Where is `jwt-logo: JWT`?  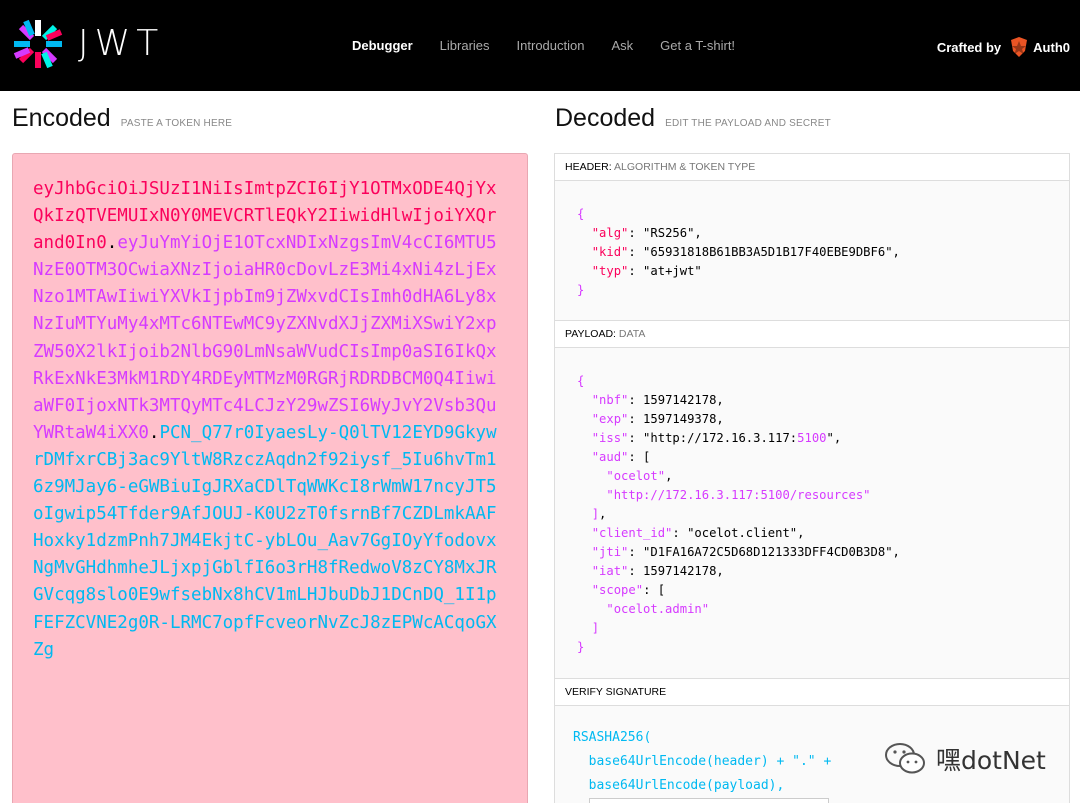 jwt-logo: JWT is located at coordinates (88, 44).